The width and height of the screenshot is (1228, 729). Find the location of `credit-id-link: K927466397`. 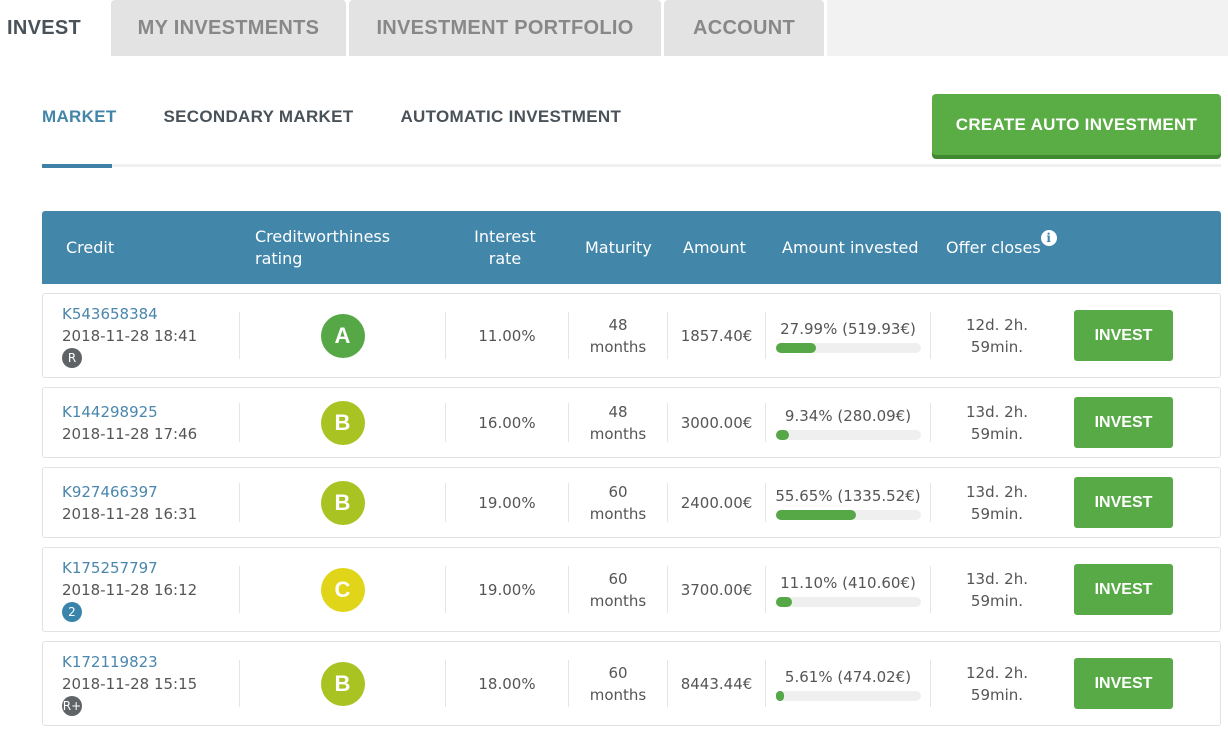

credit-id-link: K927466397 is located at coordinates (110, 492).